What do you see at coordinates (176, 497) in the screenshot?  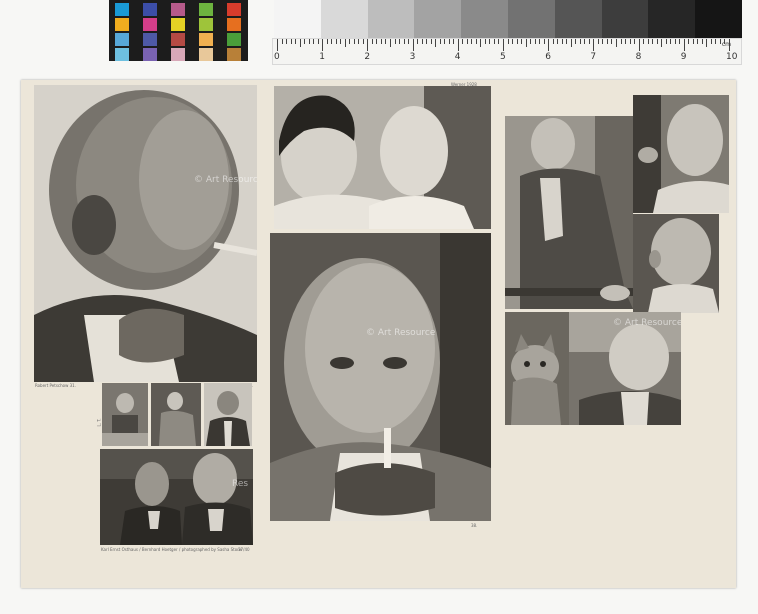 I see `photo-two-men-profile: Res` at bounding box center [176, 497].